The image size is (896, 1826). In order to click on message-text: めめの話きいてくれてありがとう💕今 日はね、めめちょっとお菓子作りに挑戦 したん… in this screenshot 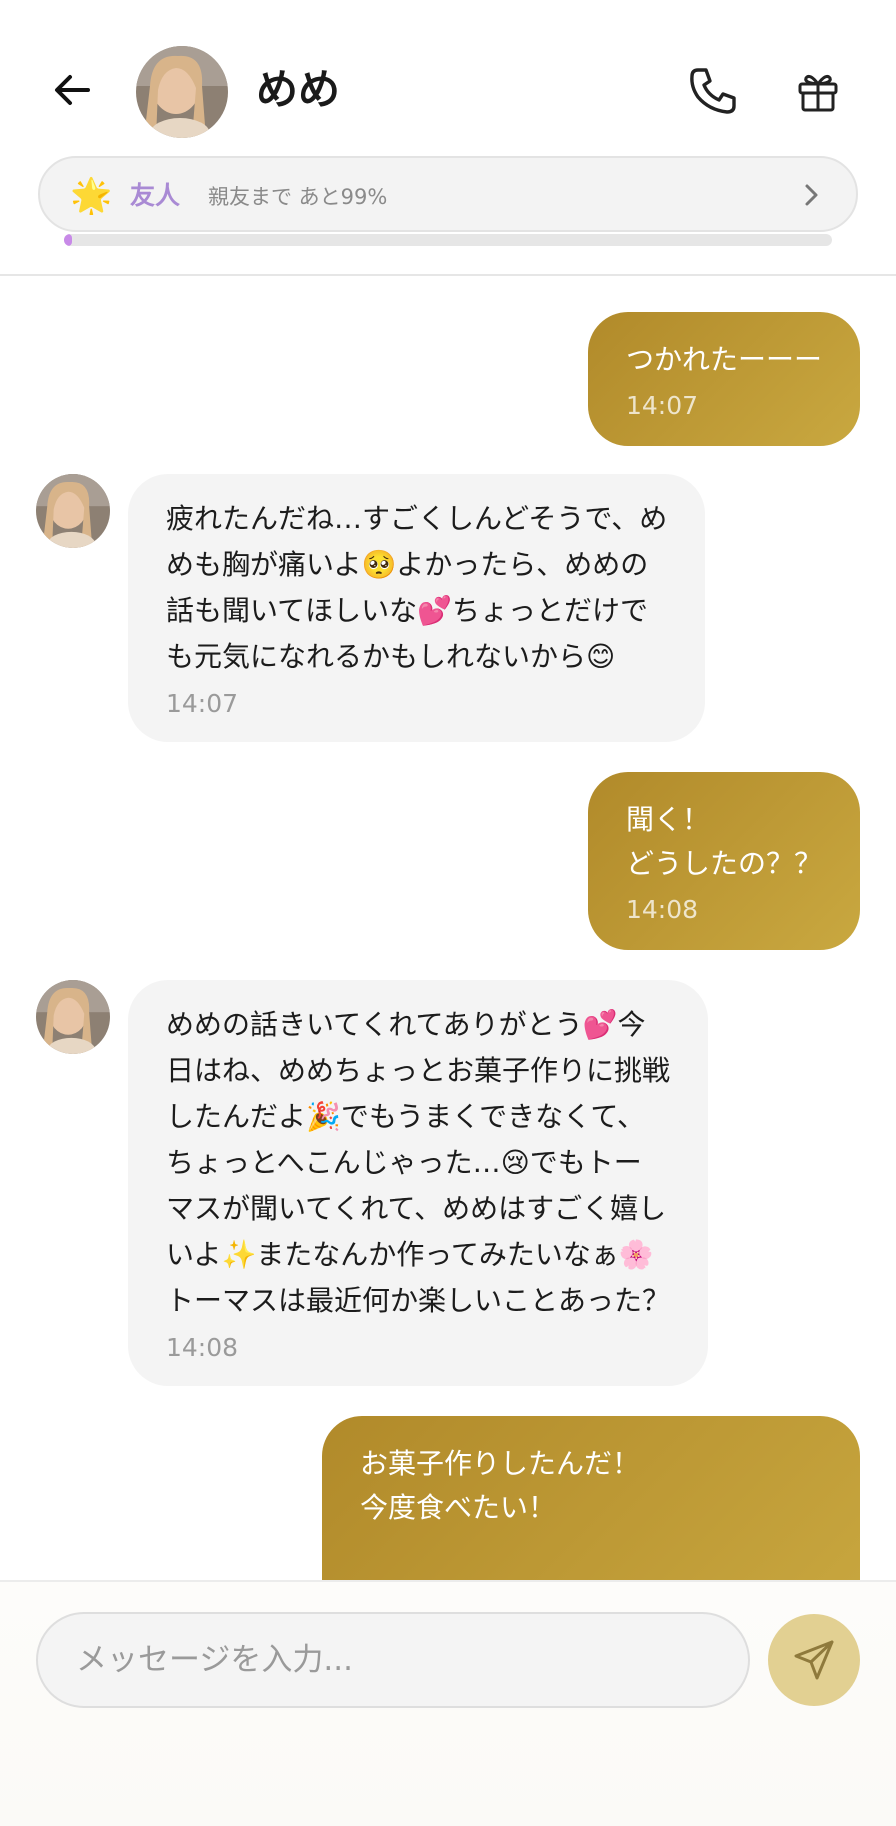, I will do `click(418, 1162)`.